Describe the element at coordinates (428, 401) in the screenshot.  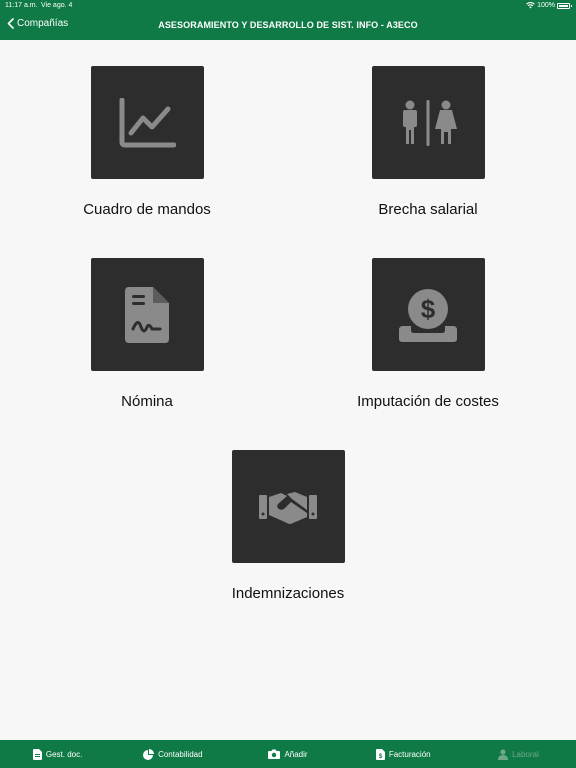
I see `tile-label: Imputación de costes` at that location.